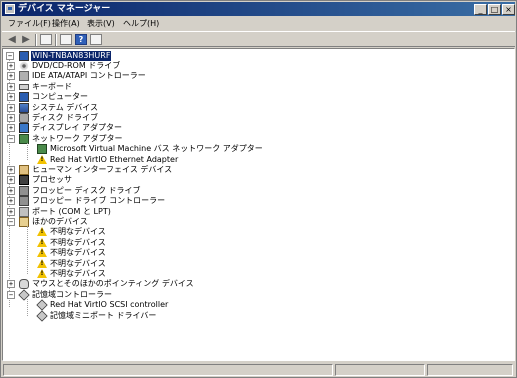 The height and width of the screenshot is (378, 517). Describe the element at coordinates (65, 107) in the screenshot. I see `tree-item-label: システム デバイス` at that location.